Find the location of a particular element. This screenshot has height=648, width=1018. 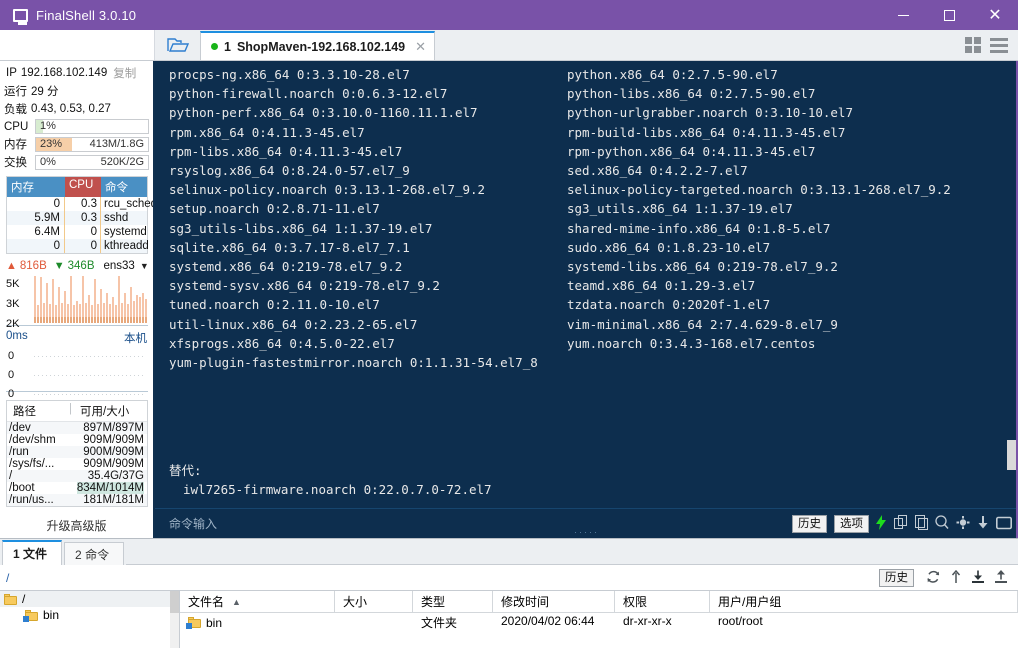

network-interface-select: ens33 is located at coordinates (119, 266).